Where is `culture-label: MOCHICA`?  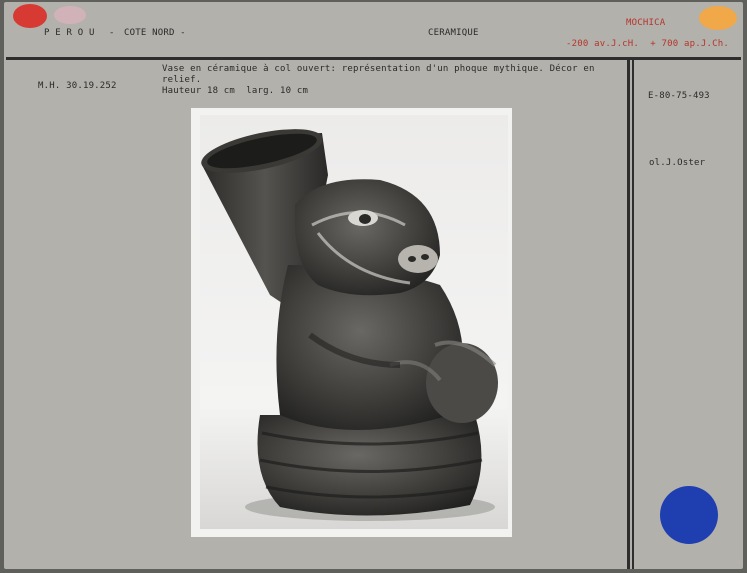 culture-label: MOCHICA is located at coordinates (646, 23).